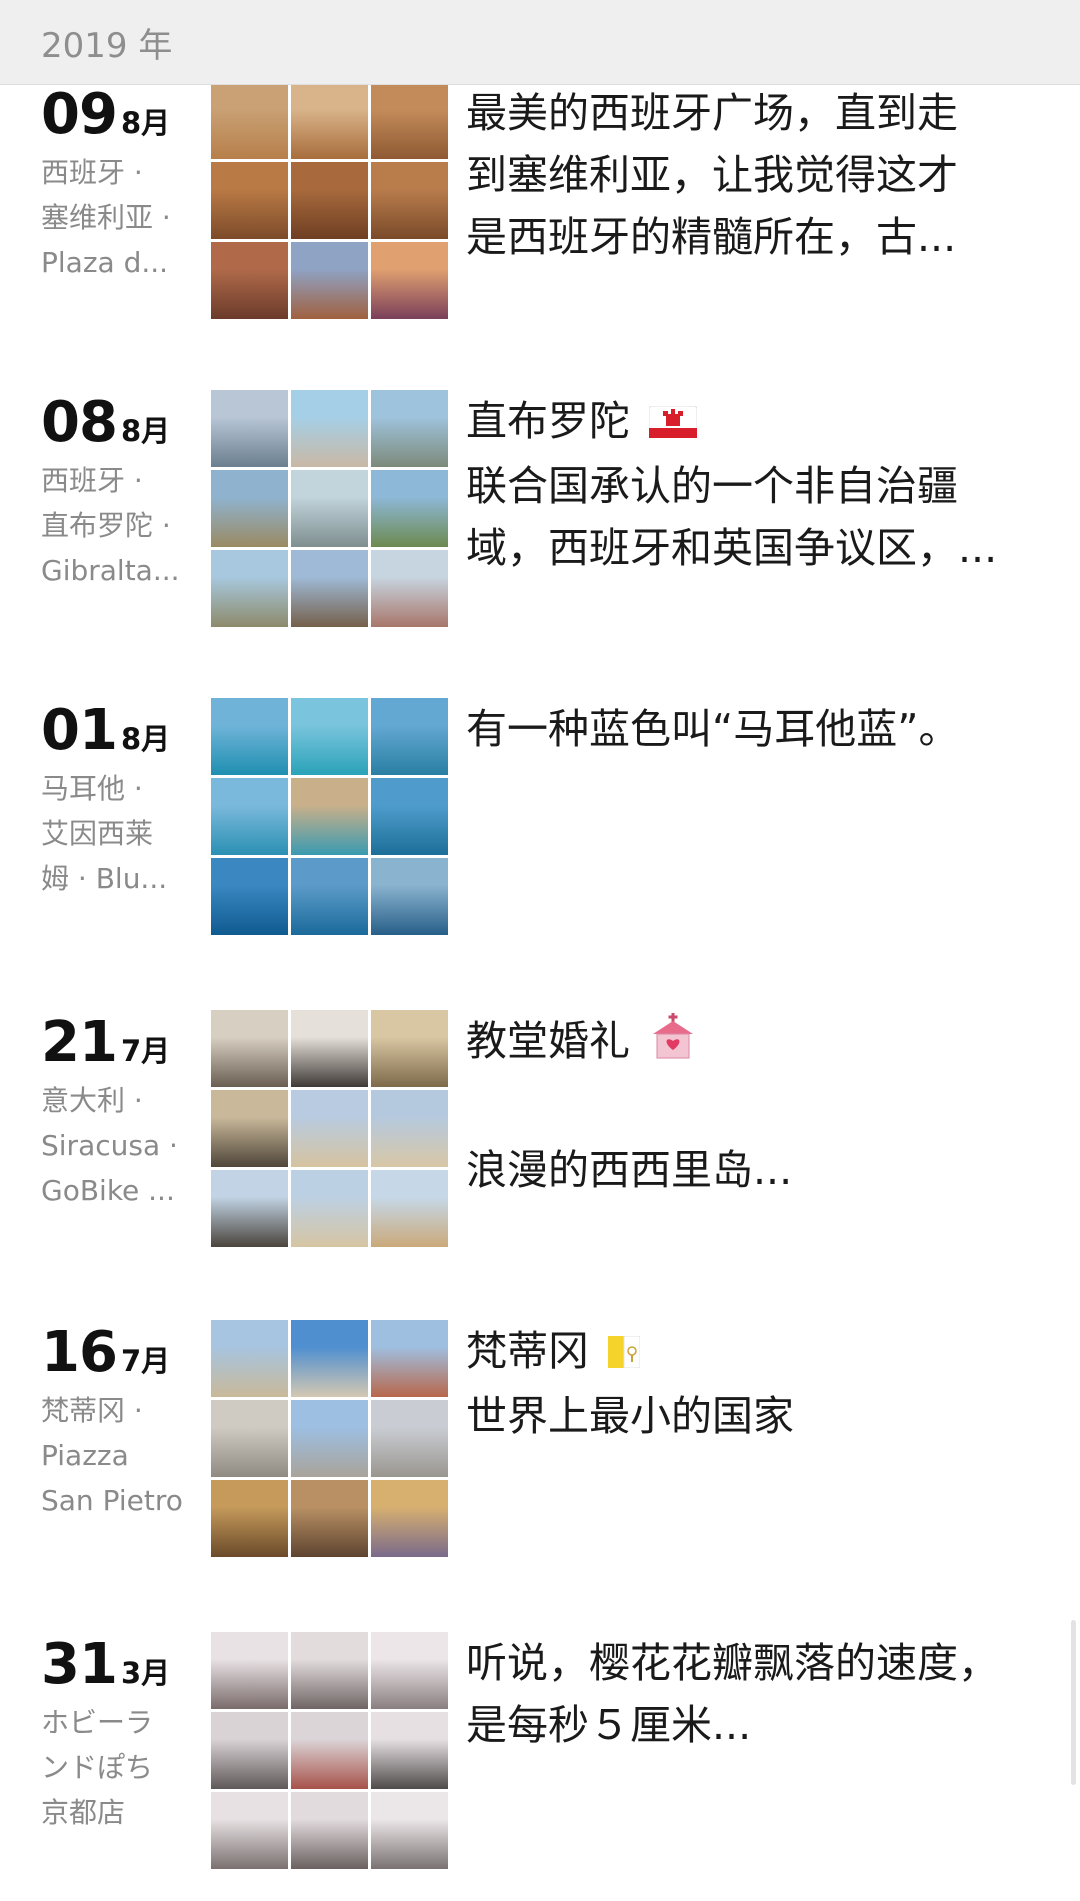  I want to click on feed-entry: 01 8月 马耳他 · 艾因西莱 姆 · Blu... 有一种蓝色叫“马耳他蓝”。, so click(540, 818).